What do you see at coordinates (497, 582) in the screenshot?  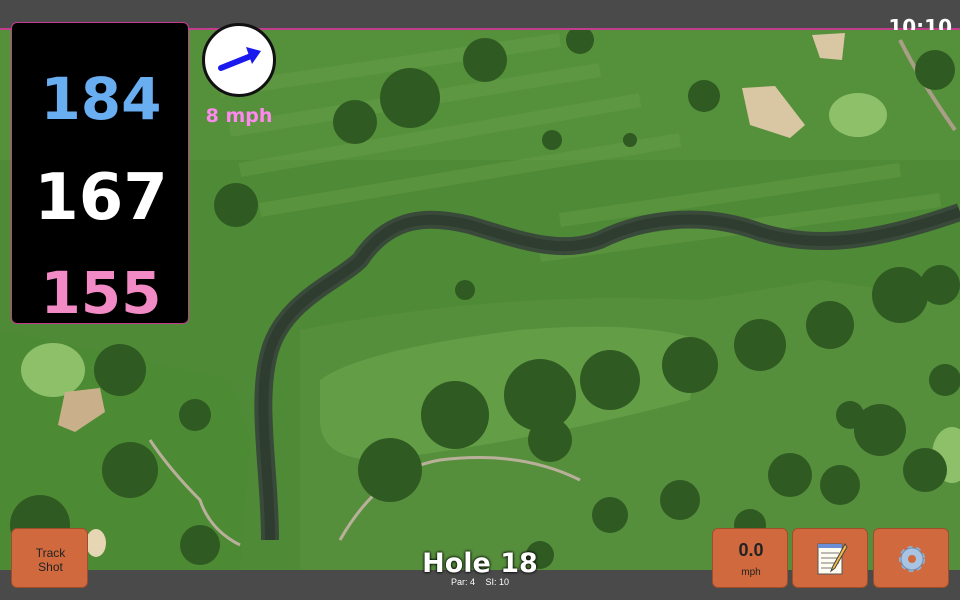 I see `hole-stroke-index: SI: 10` at bounding box center [497, 582].